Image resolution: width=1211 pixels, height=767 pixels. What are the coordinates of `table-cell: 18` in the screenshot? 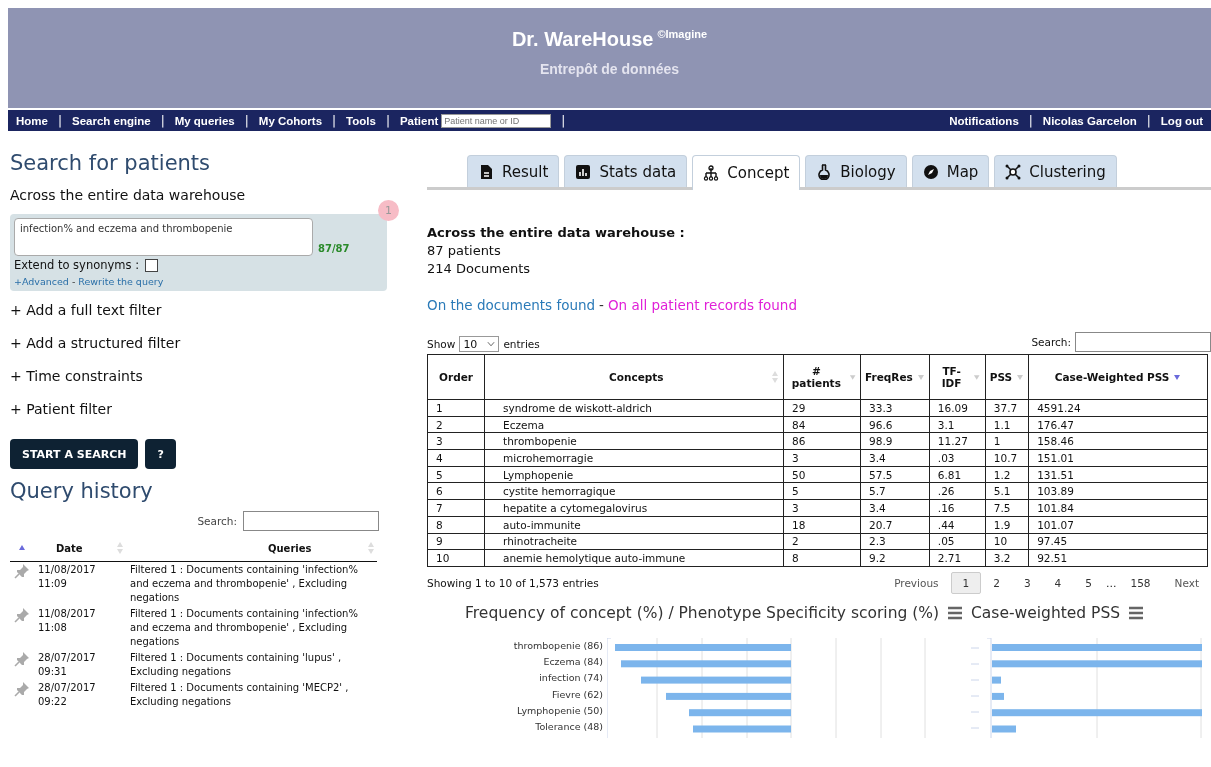 It's located at (822, 524).